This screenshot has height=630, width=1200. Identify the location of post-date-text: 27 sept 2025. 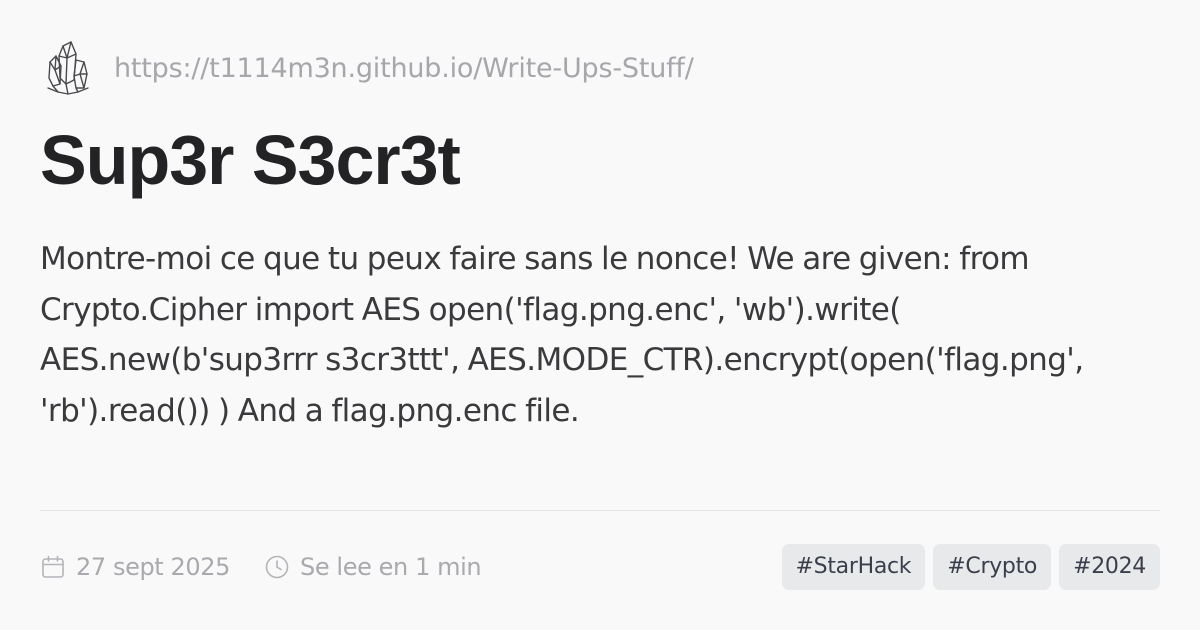
(153, 567).